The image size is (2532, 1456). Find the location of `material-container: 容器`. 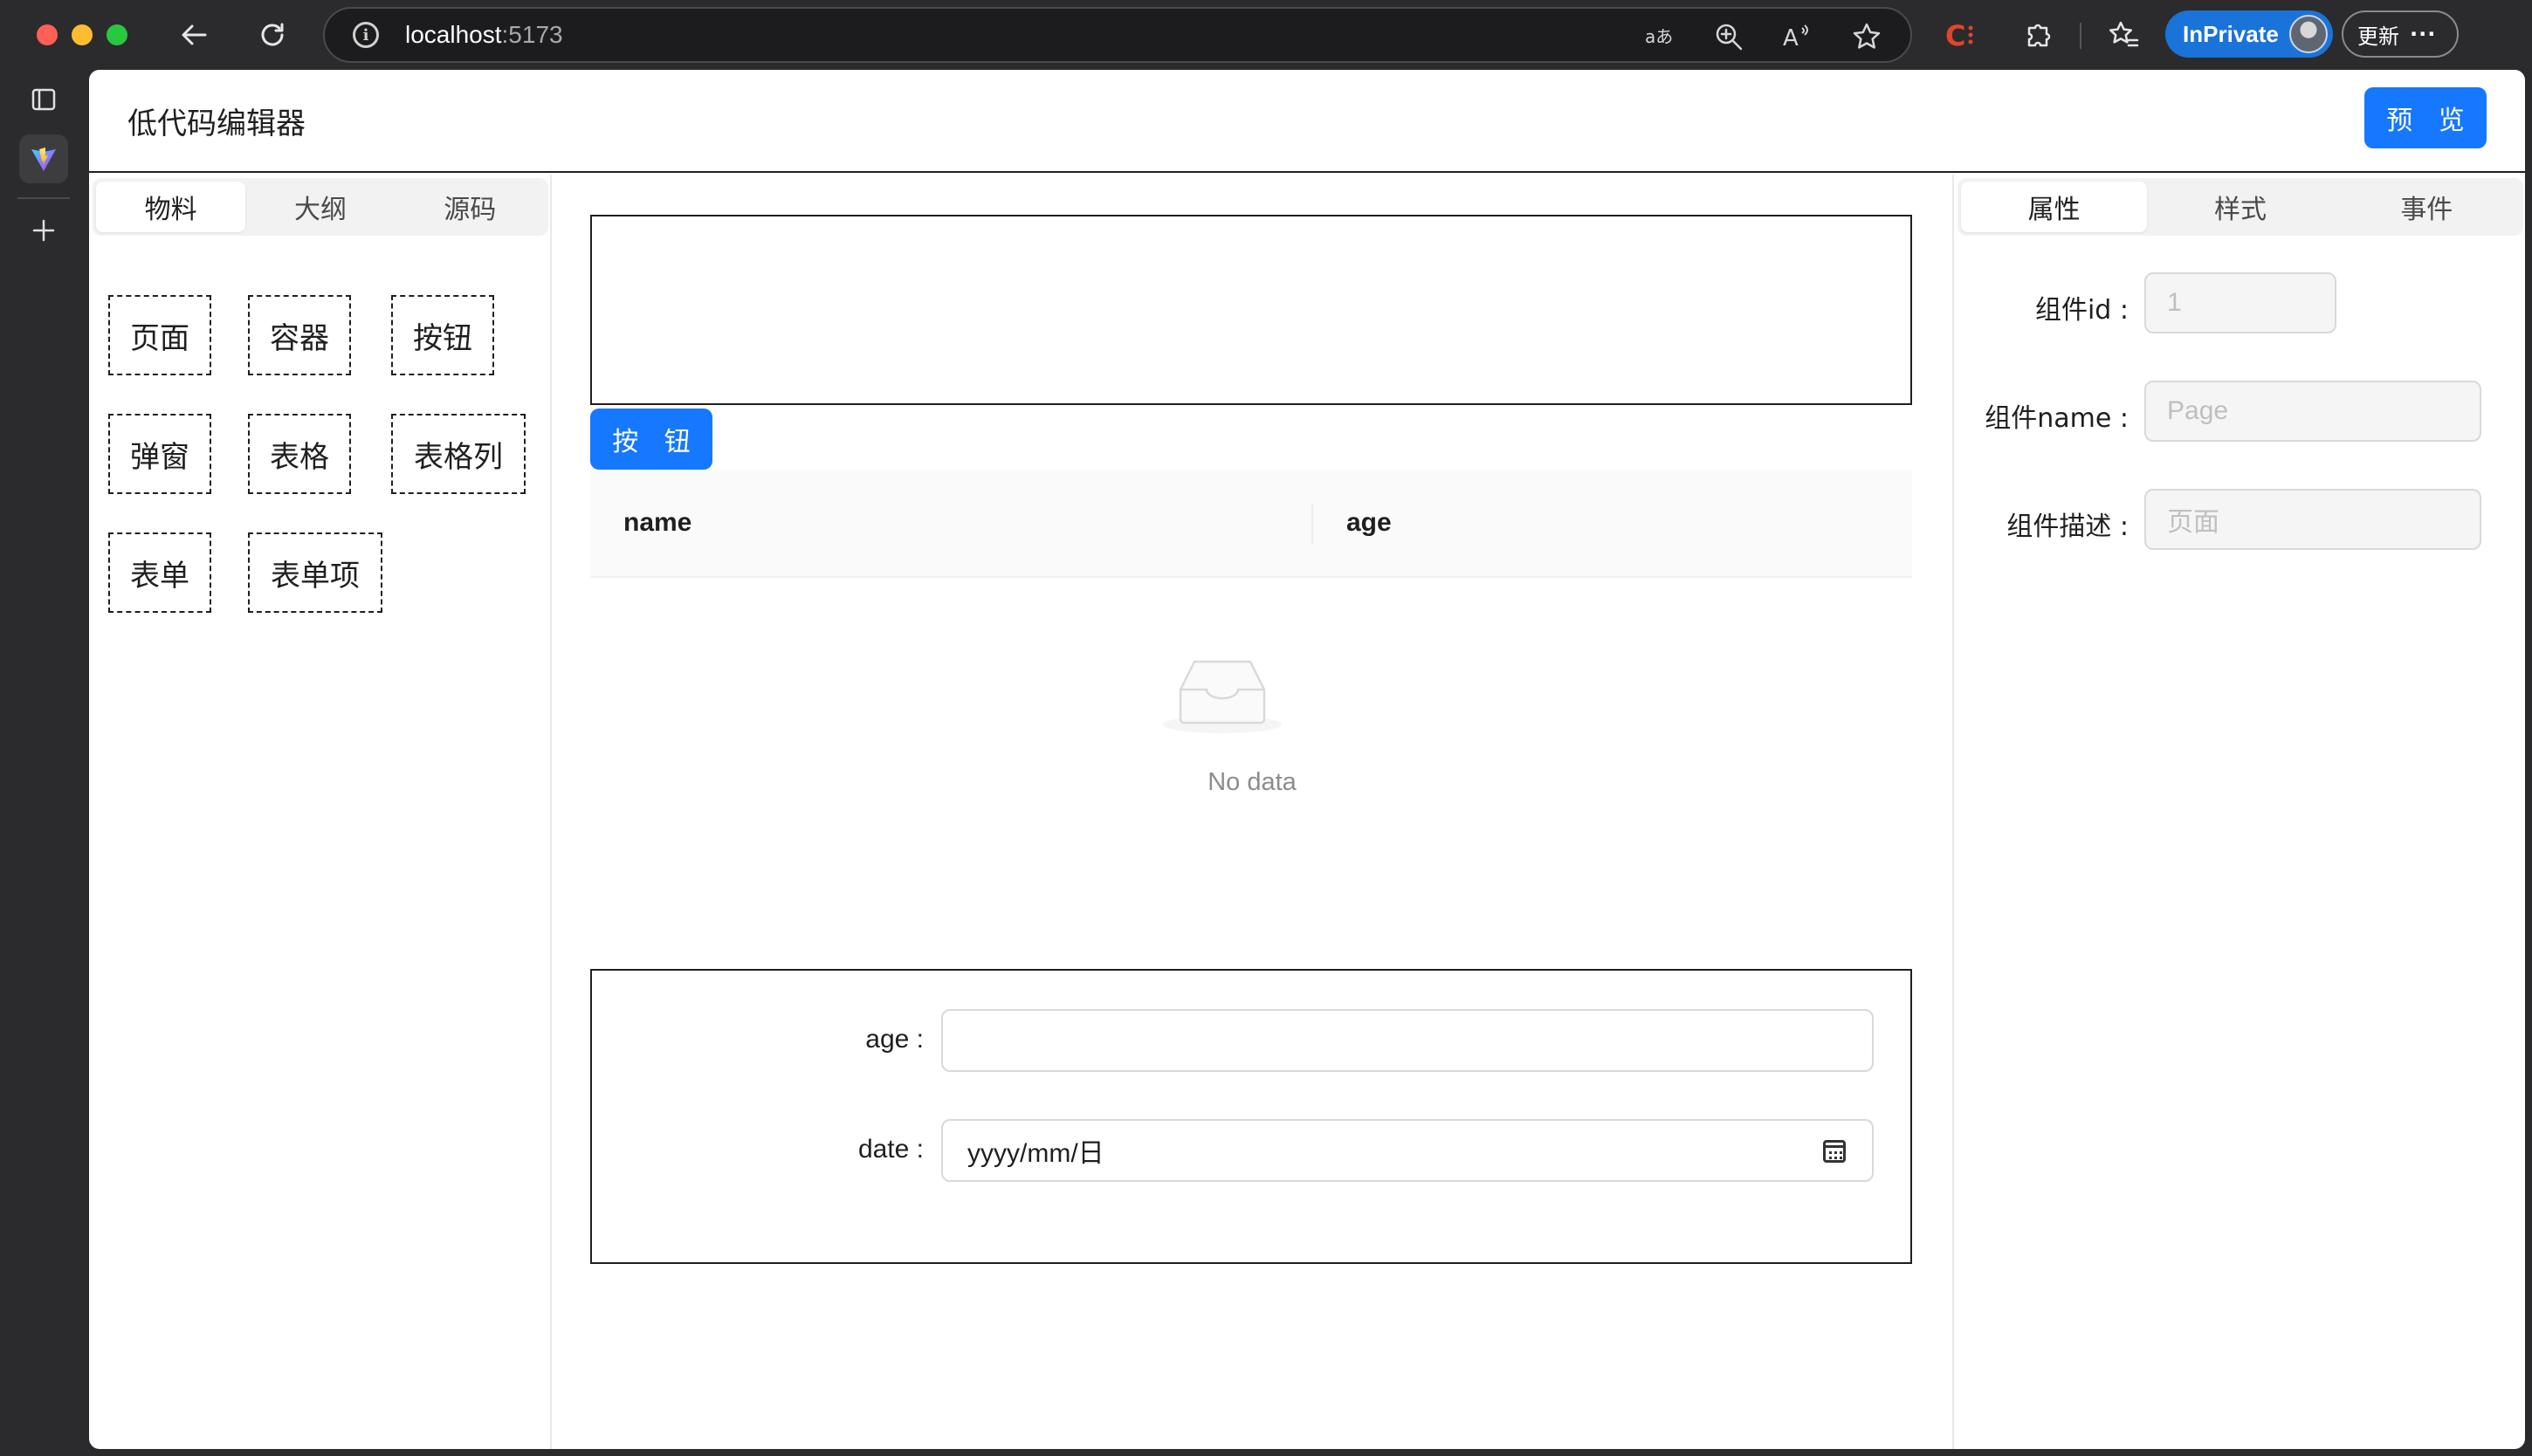

material-container: 容器 is located at coordinates (299, 335).